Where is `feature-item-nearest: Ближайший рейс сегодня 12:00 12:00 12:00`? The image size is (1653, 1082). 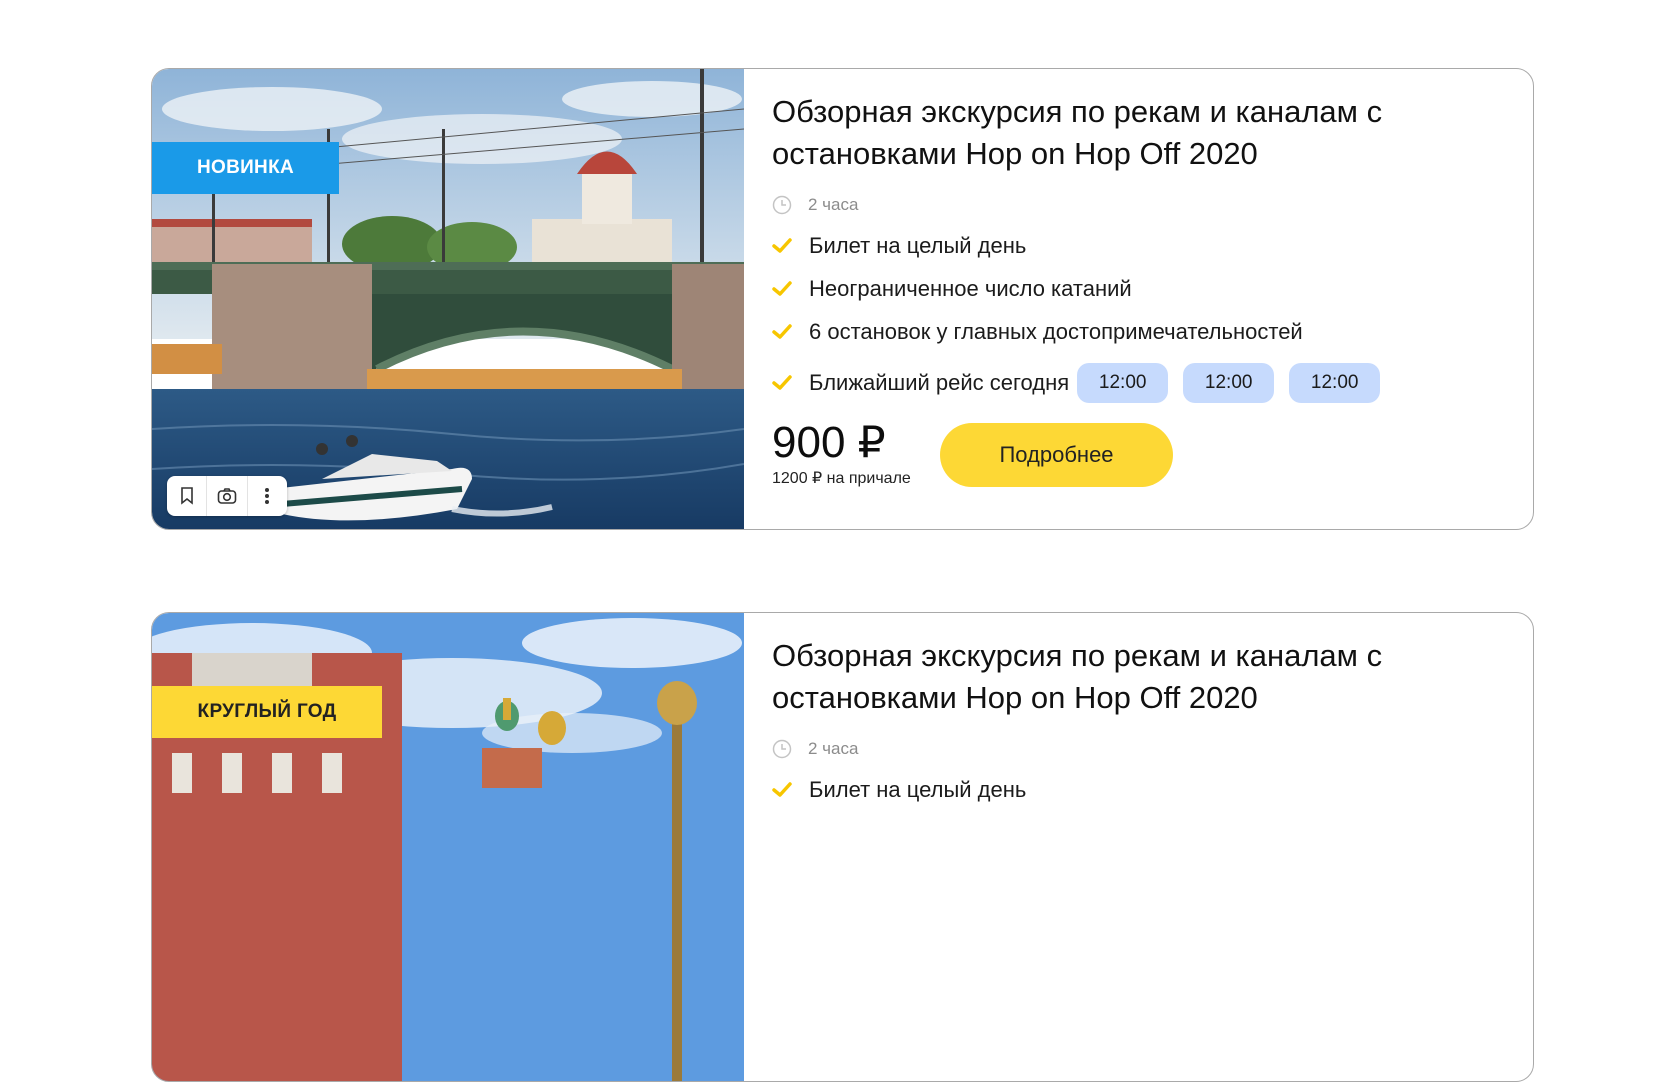
feature-item-nearest: Ближайший рейс сегодня 12:00 12:00 12:00 is located at coordinates (1142, 383).